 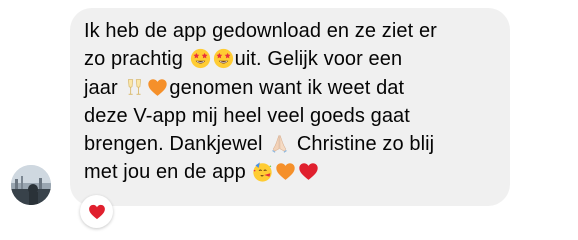 I want to click on folded-hands-emoji-icon, so click(x=279, y=143).